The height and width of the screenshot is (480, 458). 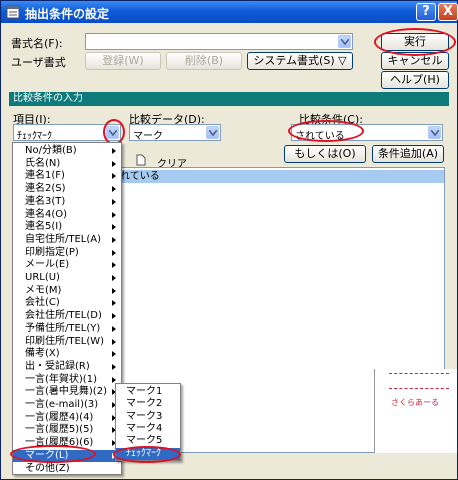 What do you see at coordinates (43, 163) in the screenshot?
I see `menu-item-label: 氏名(N)` at bounding box center [43, 163].